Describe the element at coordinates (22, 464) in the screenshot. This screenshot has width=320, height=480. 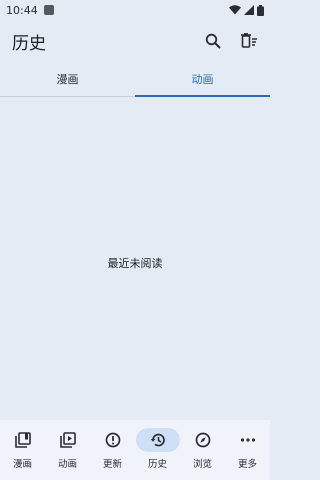
I see `nav-label-manga: 漫画` at that location.